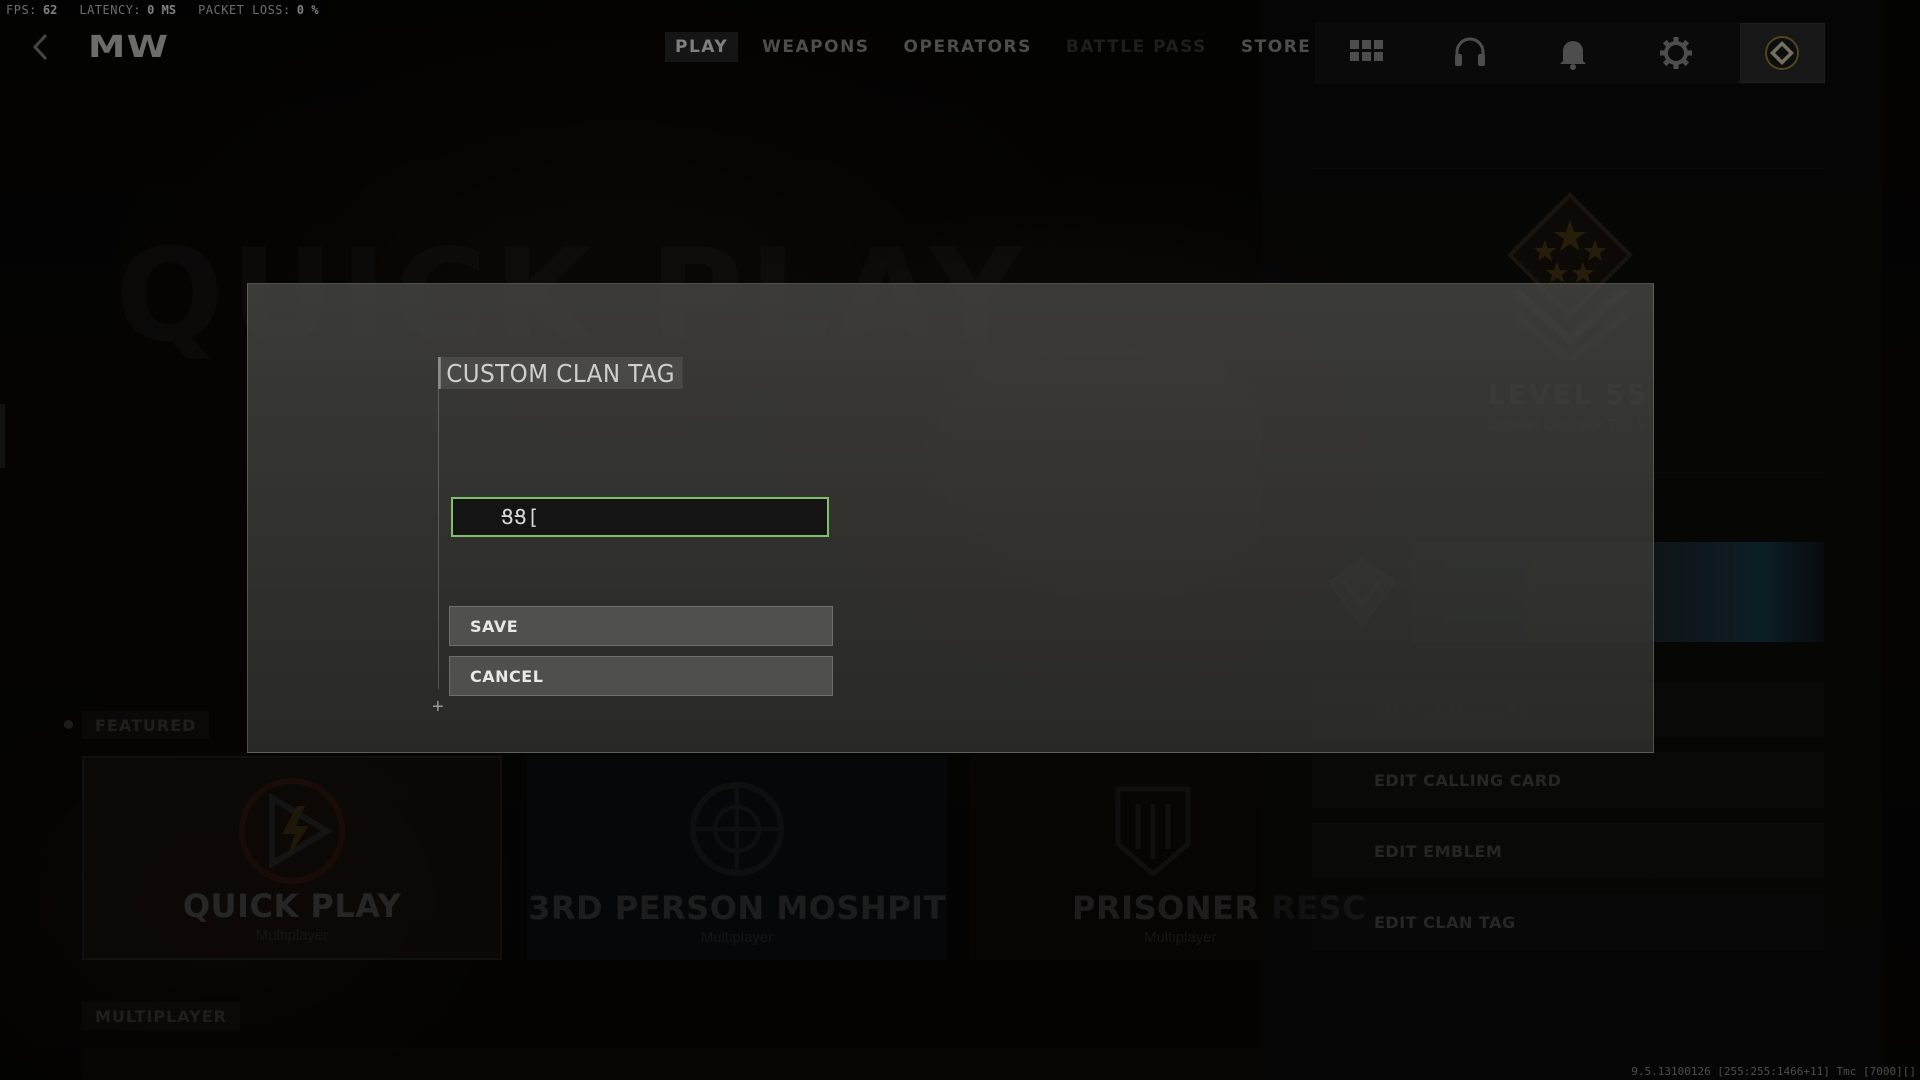 This screenshot has width=1920, height=1080. Describe the element at coordinates (641, 626) in the screenshot. I see `save-button: SAVE` at that location.